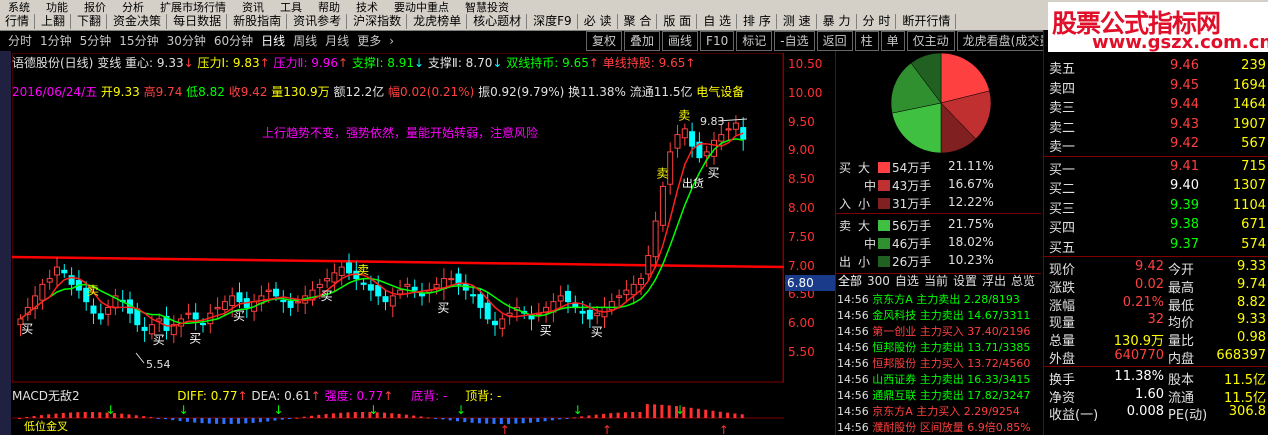  I want to click on tick-row: 14:56 恒邦股份 主力买入 13.72/4560, so click(933, 363).